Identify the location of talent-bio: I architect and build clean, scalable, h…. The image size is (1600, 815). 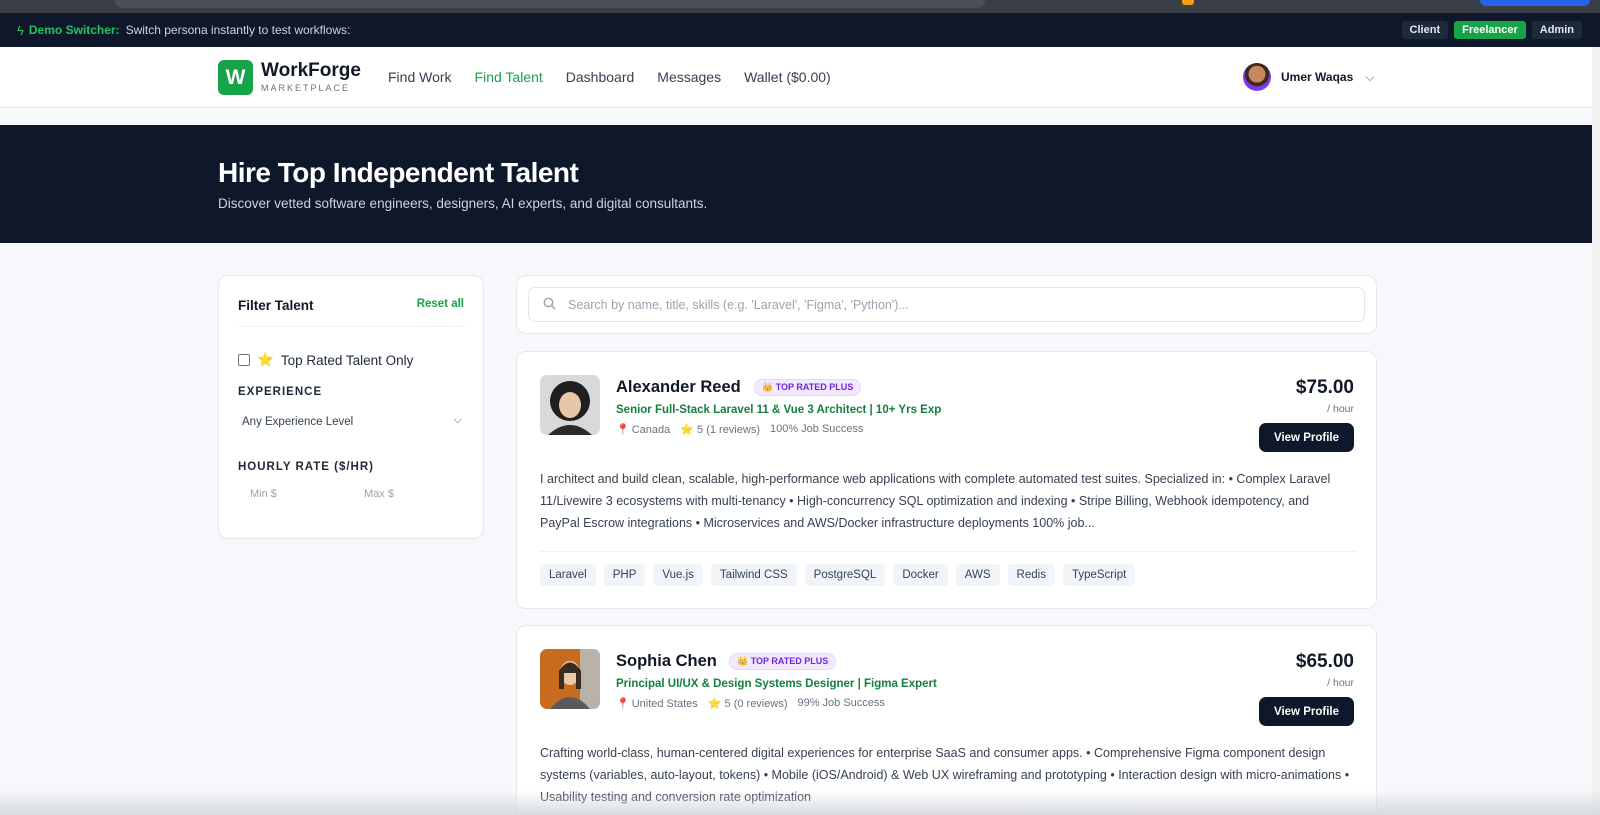
(935, 501).